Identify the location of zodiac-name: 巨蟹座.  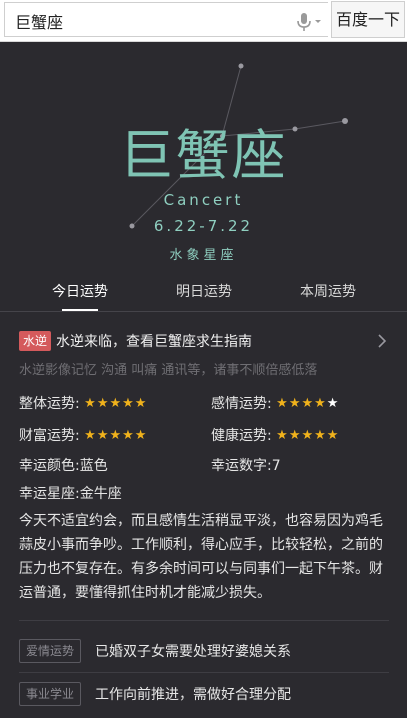
(203, 155).